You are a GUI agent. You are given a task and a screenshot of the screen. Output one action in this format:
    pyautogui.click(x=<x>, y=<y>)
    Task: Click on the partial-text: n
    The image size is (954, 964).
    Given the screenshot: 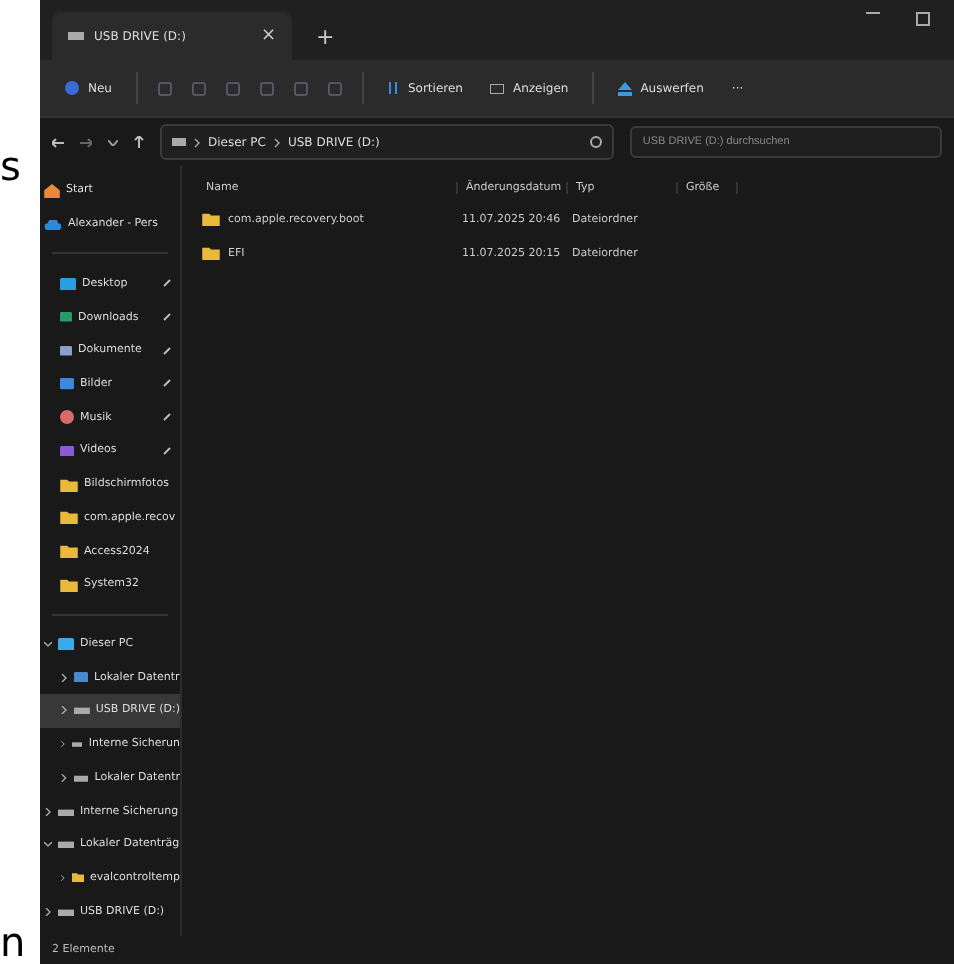 What is the action you would take?
    pyautogui.click(x=14, y=942)
    